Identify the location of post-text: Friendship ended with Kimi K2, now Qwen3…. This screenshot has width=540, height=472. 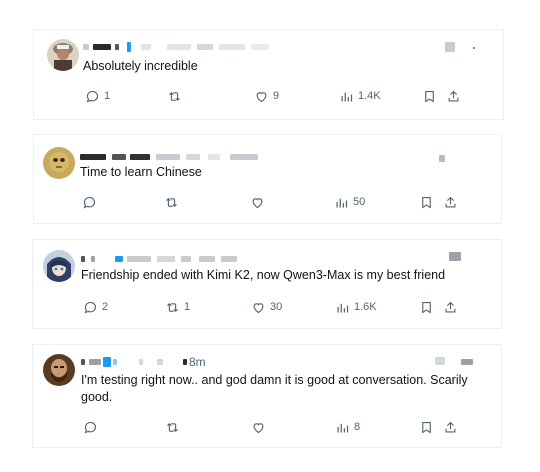
(263, 275).